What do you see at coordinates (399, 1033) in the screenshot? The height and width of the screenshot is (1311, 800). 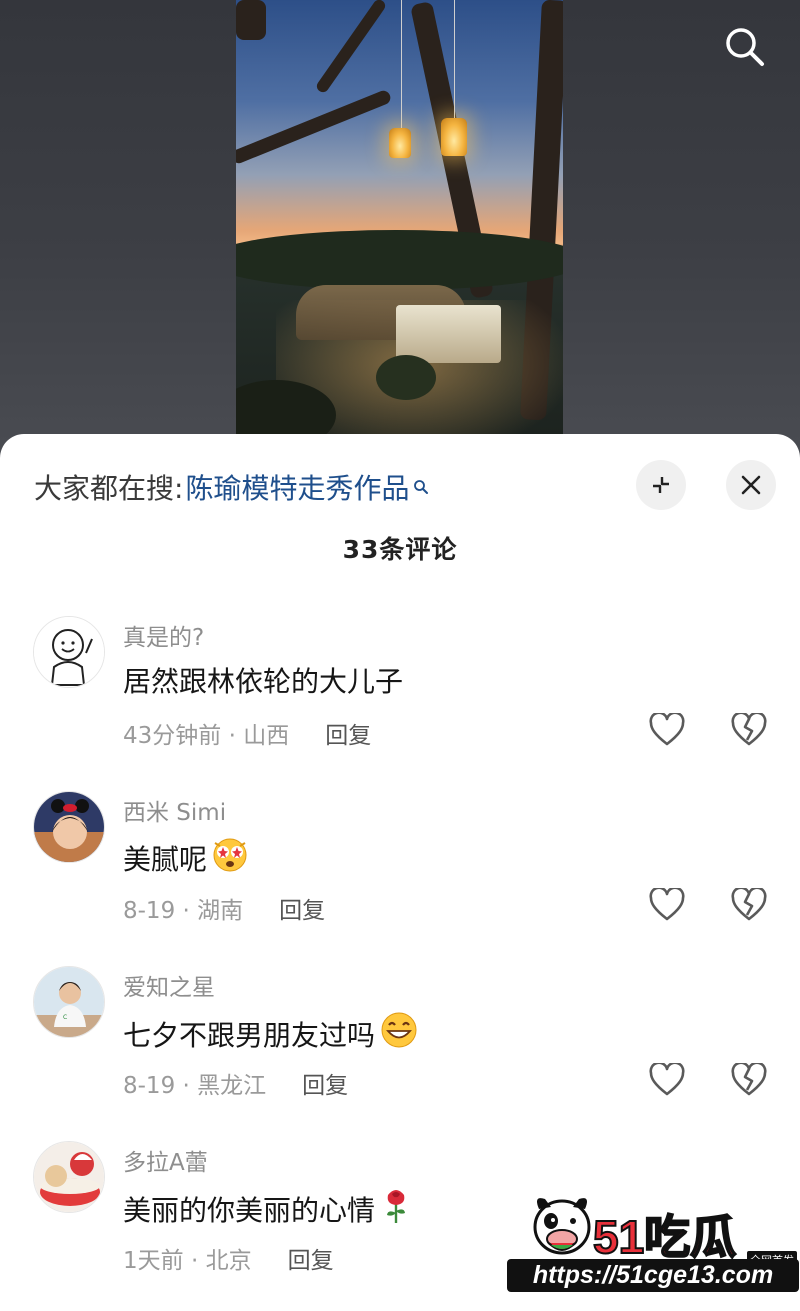 I see `grinning-face-emoji` at bounding box center [399, 1033].